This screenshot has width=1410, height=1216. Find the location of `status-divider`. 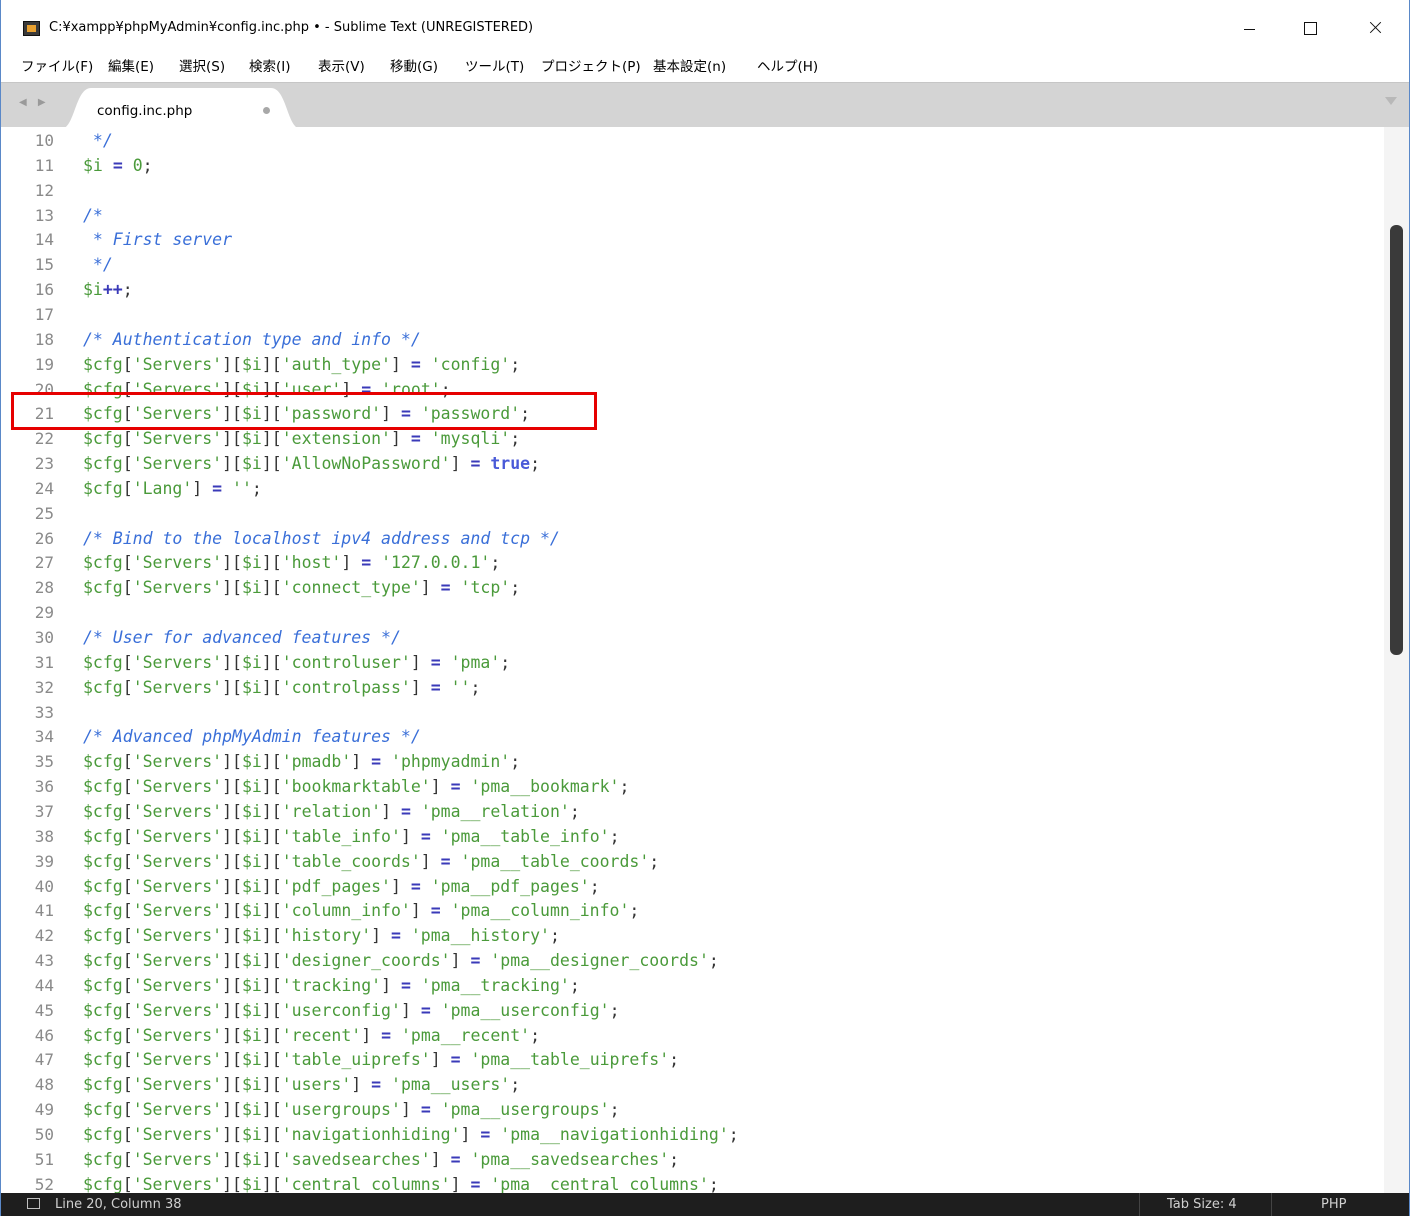

status-divider is located at coordinates (1271, 1204).